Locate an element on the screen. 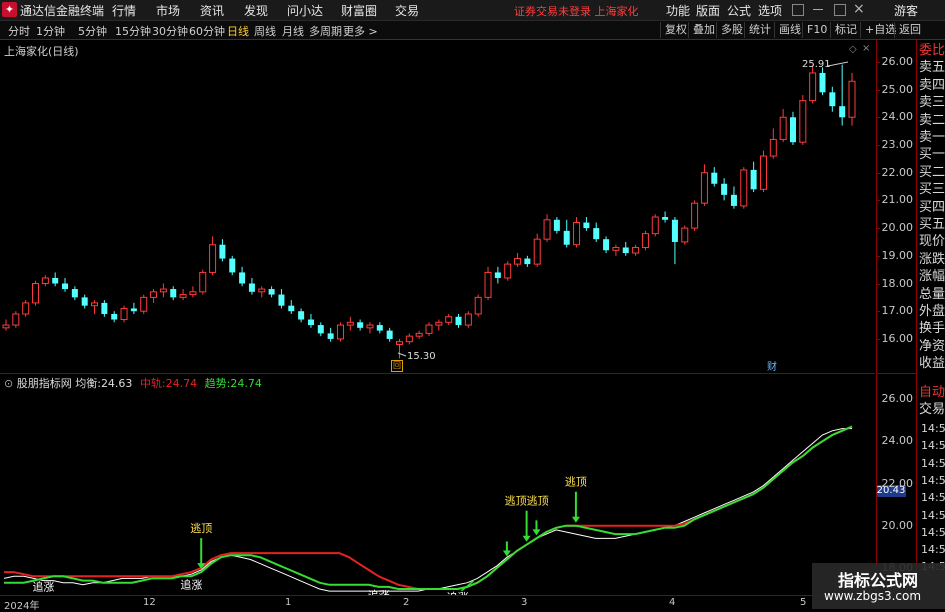  period-monthly: 月线 is located at coordinates (293, 31).